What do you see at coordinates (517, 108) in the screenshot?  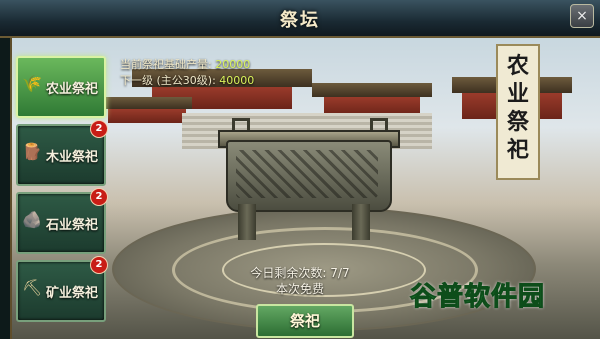 I see `banner-text: 农业祭祀` at bounding box center [517, 108].